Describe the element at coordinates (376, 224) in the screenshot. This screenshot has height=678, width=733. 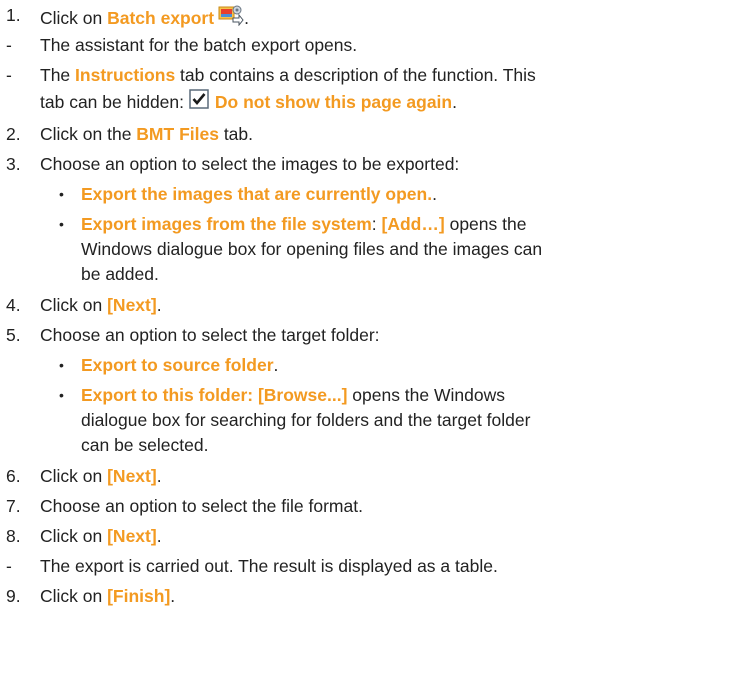
I see `step-text: :` at that location.